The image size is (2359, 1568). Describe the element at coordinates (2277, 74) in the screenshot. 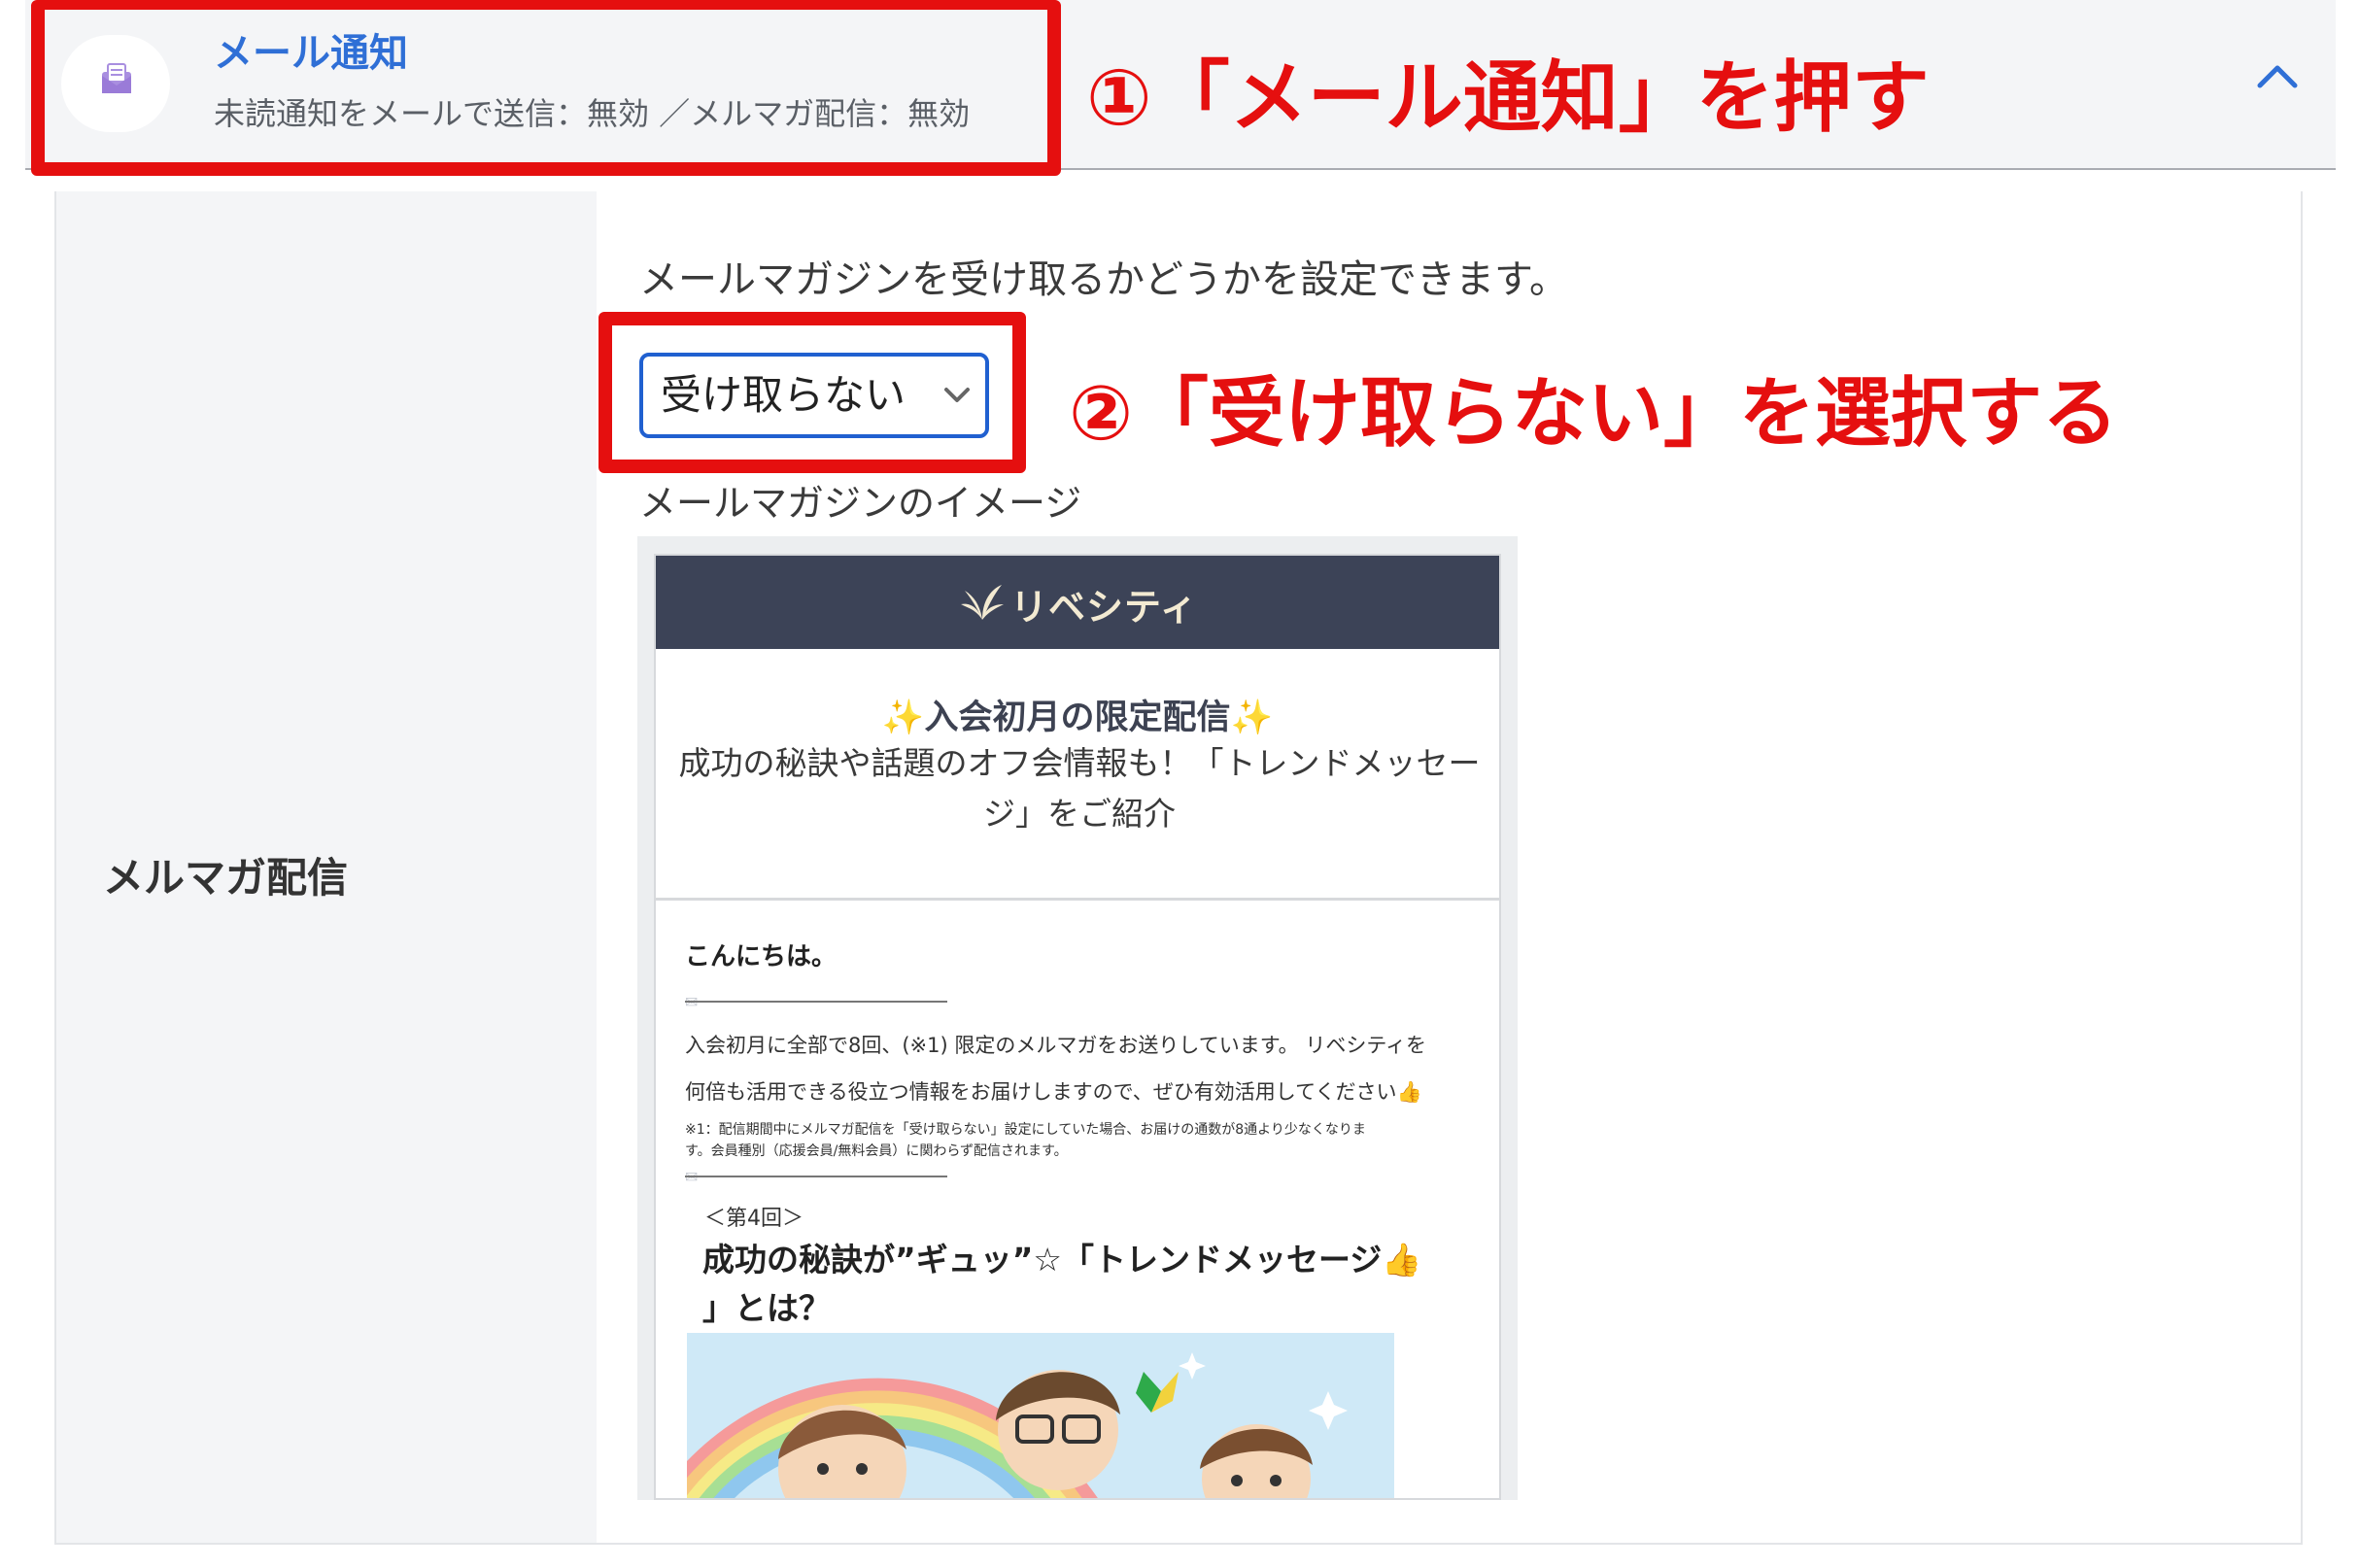

I see `chevron-up-icon` at that location.